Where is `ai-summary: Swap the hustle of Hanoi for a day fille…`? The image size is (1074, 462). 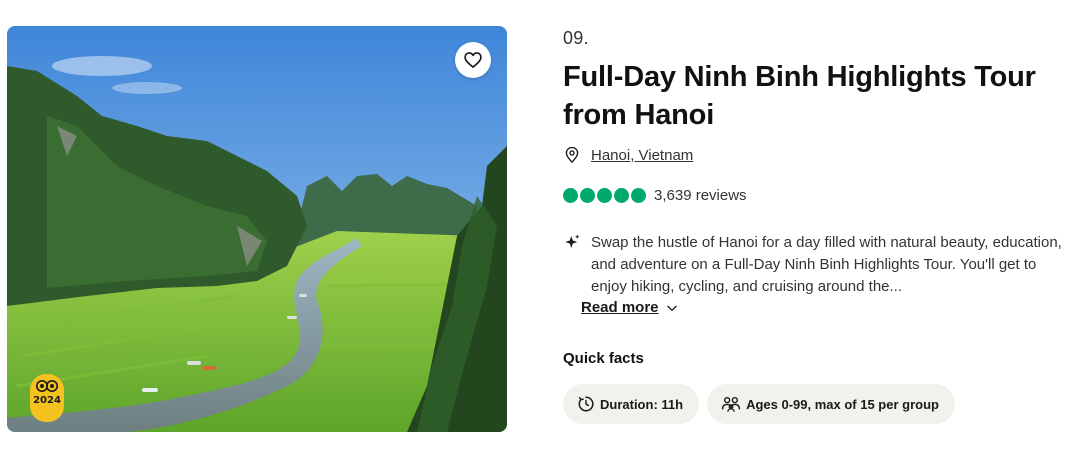
ai-summary: Swap the hustle of Hanoi for a day fille… is located at coordinates (813, 274).